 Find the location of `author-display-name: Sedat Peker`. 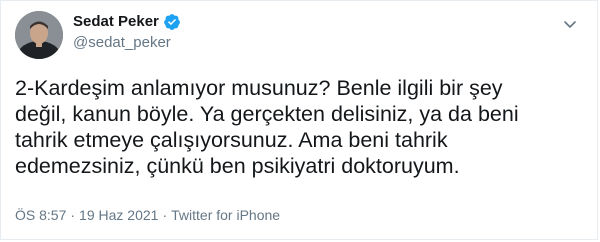

author-display-name: Sedat Peker is located at coordinates (116, 22).